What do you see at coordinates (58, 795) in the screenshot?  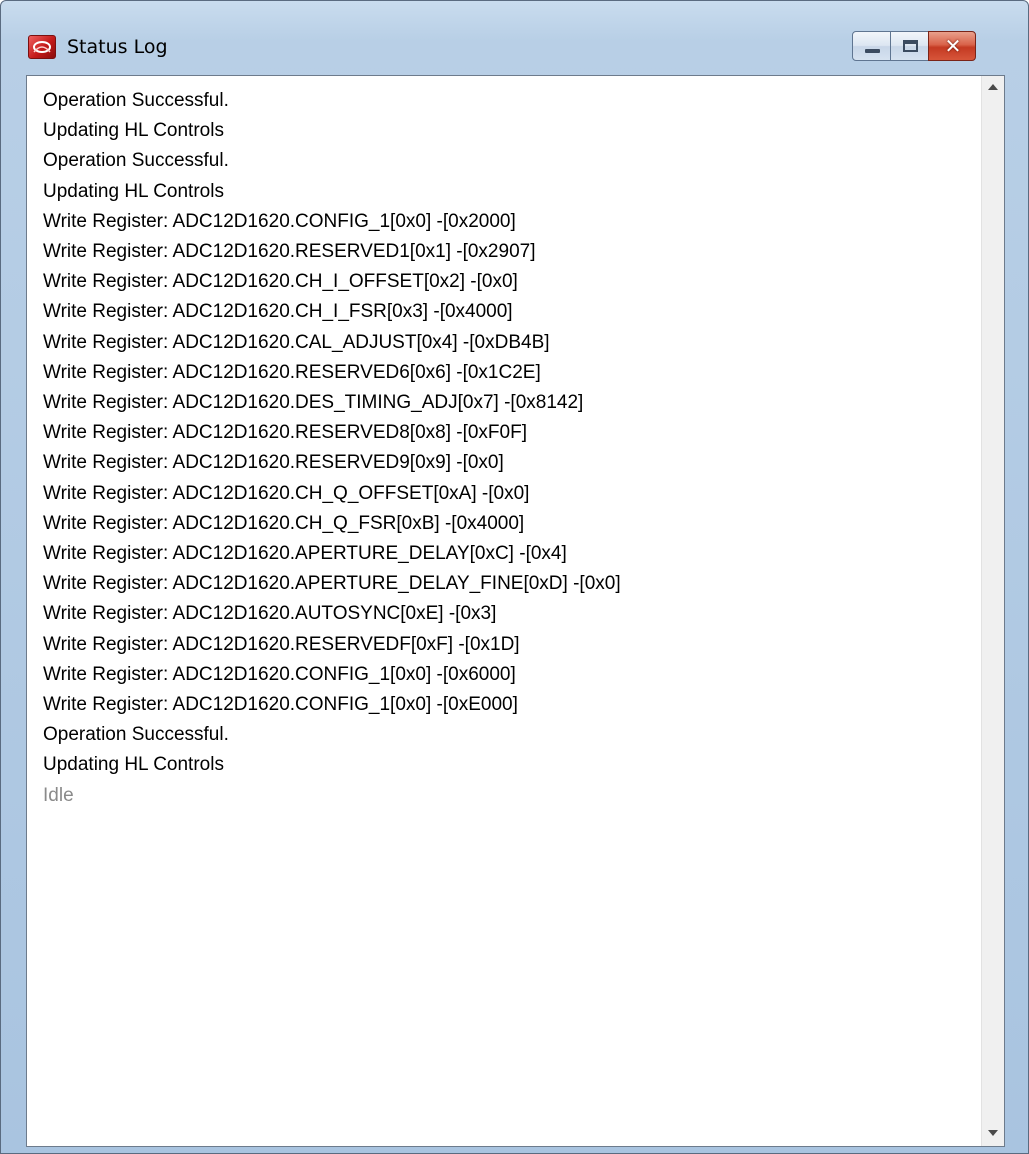 I see `status-line: Idle` at bounding box center [58, 795].